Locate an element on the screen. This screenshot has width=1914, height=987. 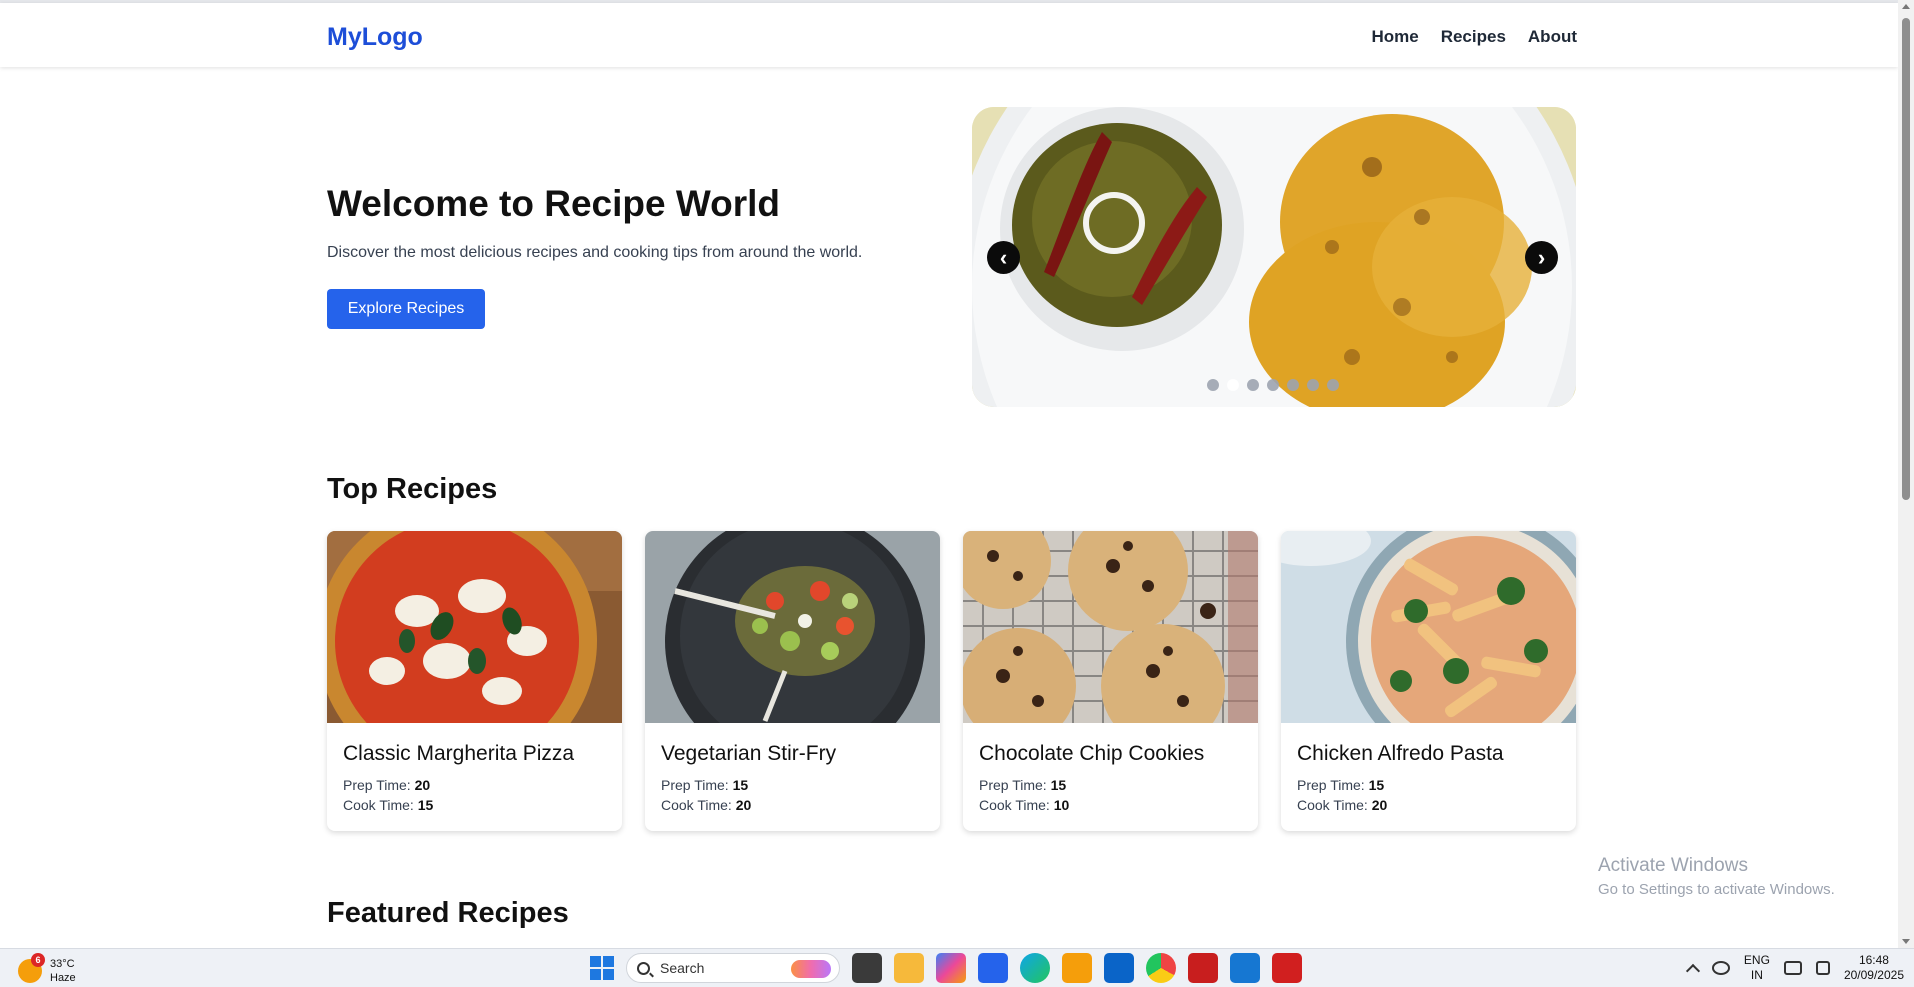
recipe-prep-time: Prep Time: 20 is located at coordinates (387, 785).